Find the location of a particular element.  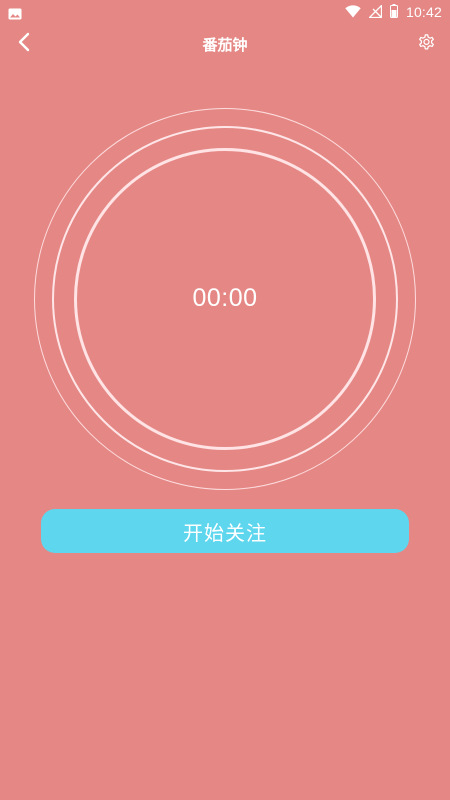

start-focus-button: 开始关注 is located at coordinates (225, 531).